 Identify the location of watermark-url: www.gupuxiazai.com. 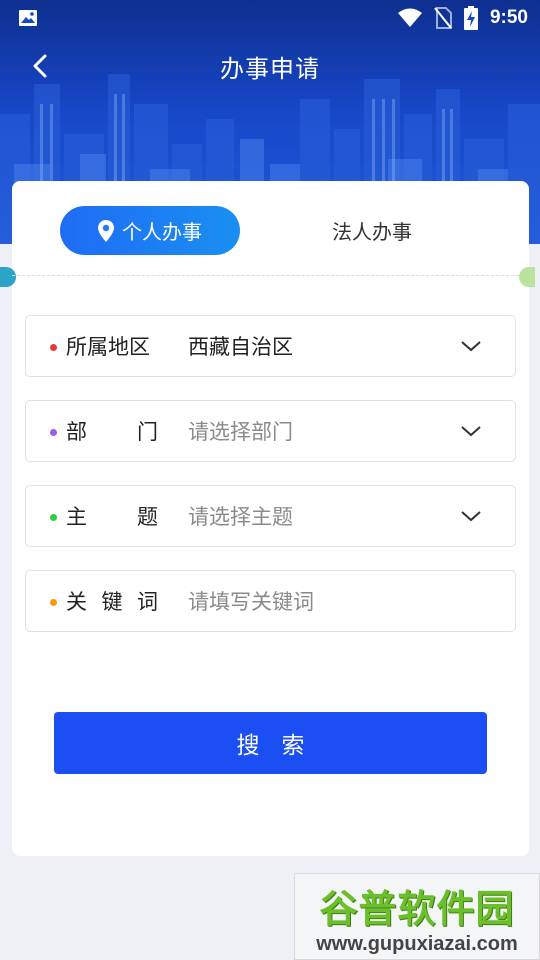
(417, 943).